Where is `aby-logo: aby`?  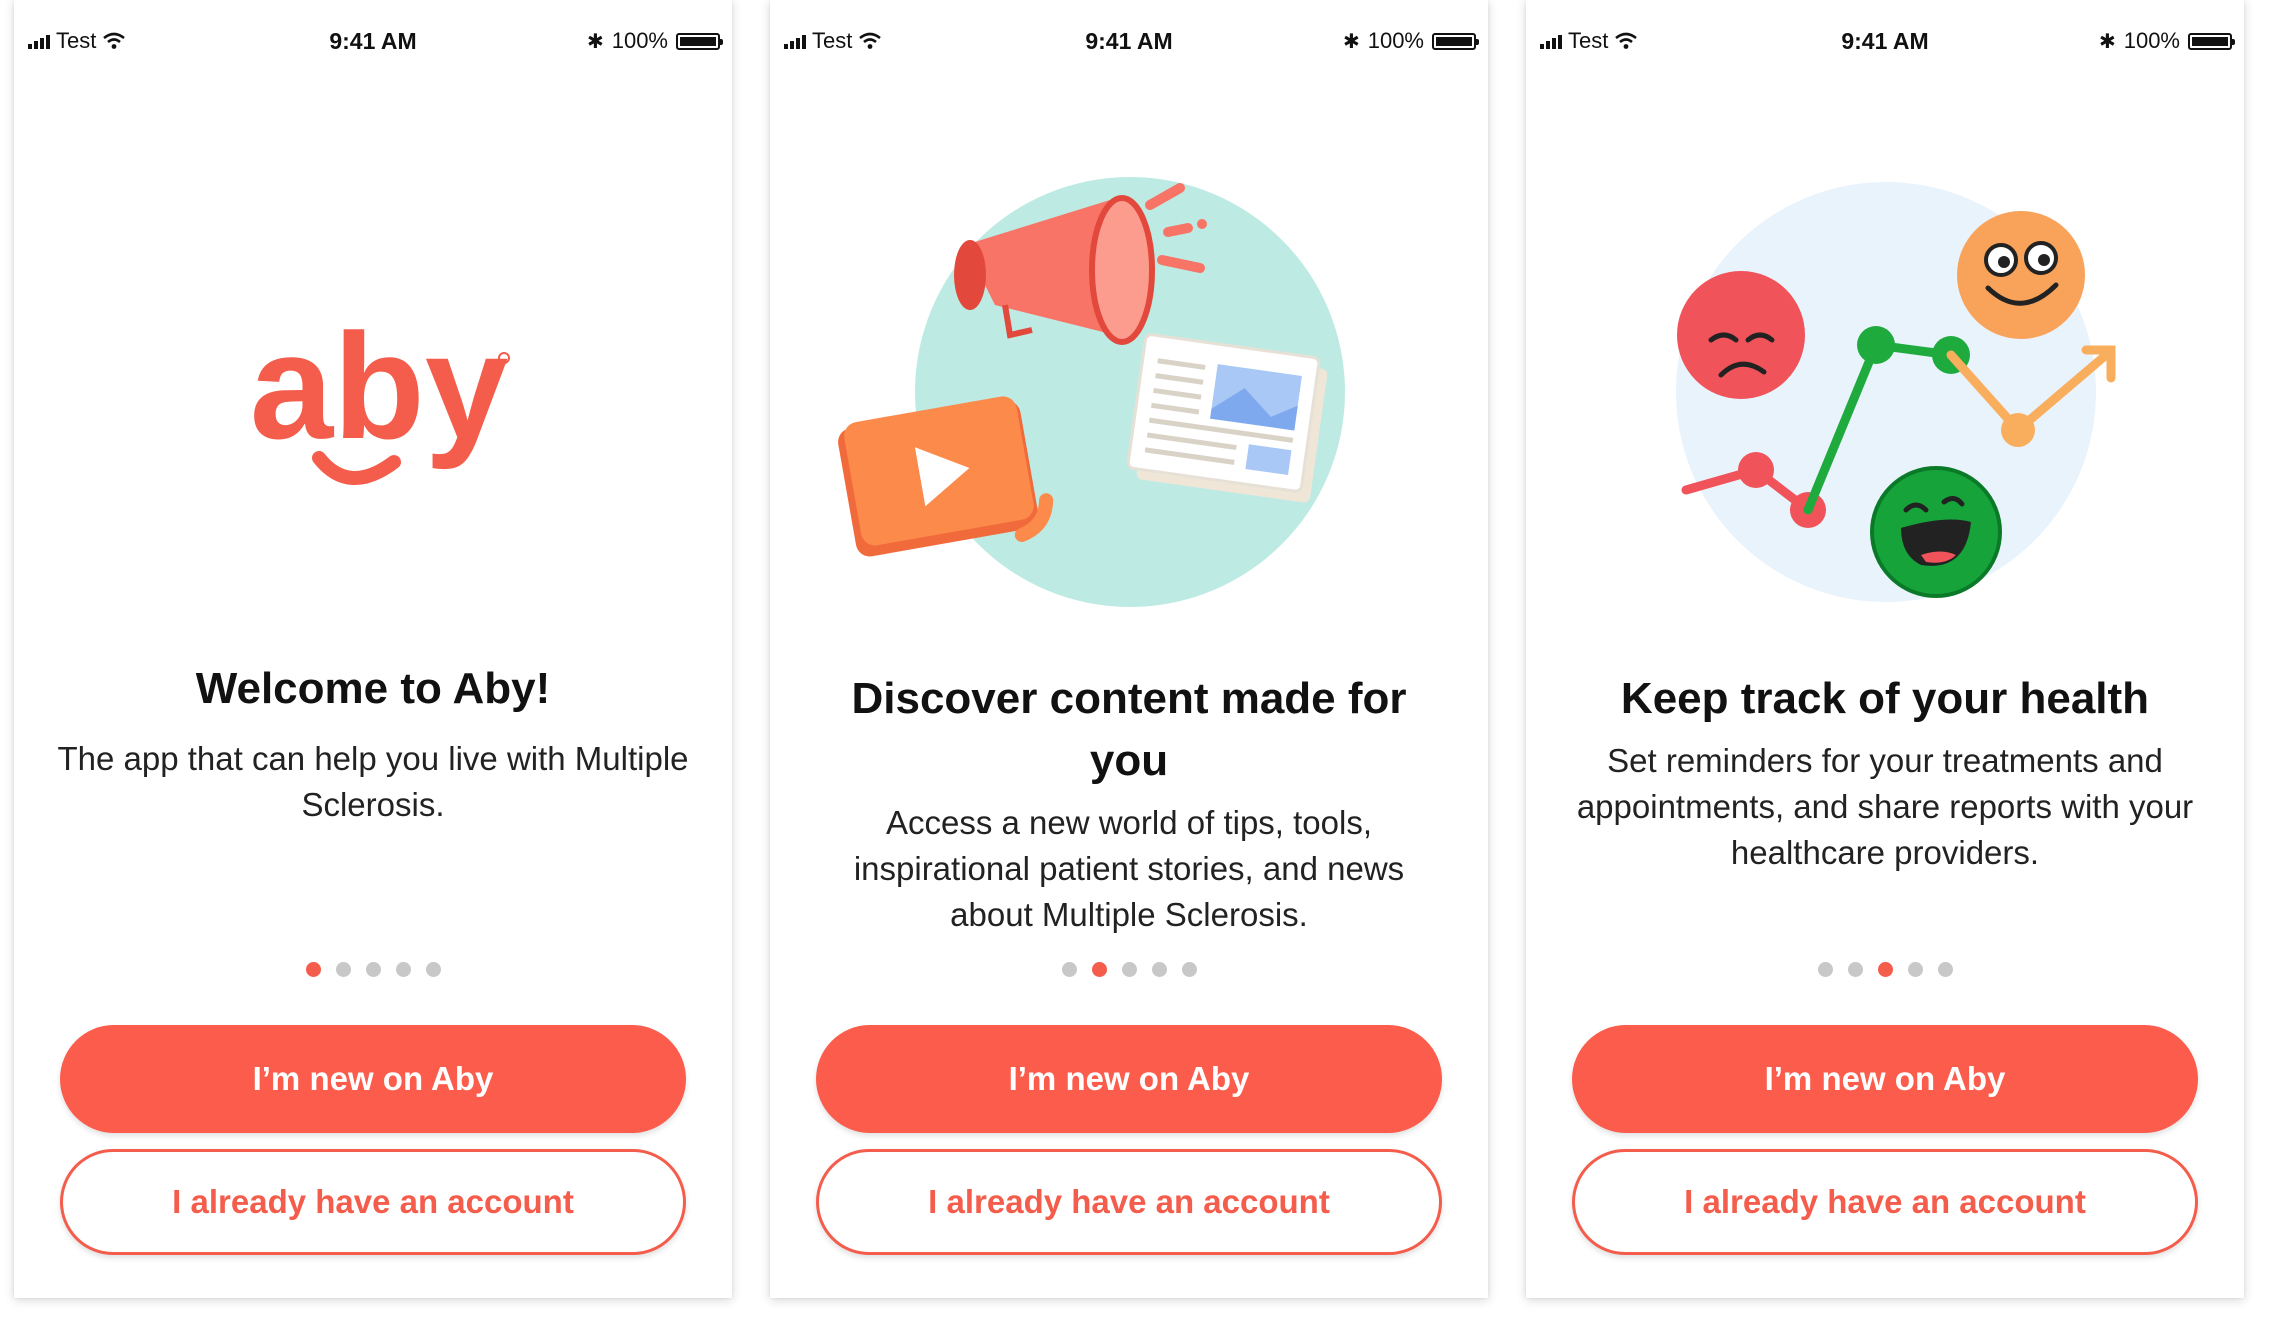
aby-logo: aby is located at coordinates (373, 415).